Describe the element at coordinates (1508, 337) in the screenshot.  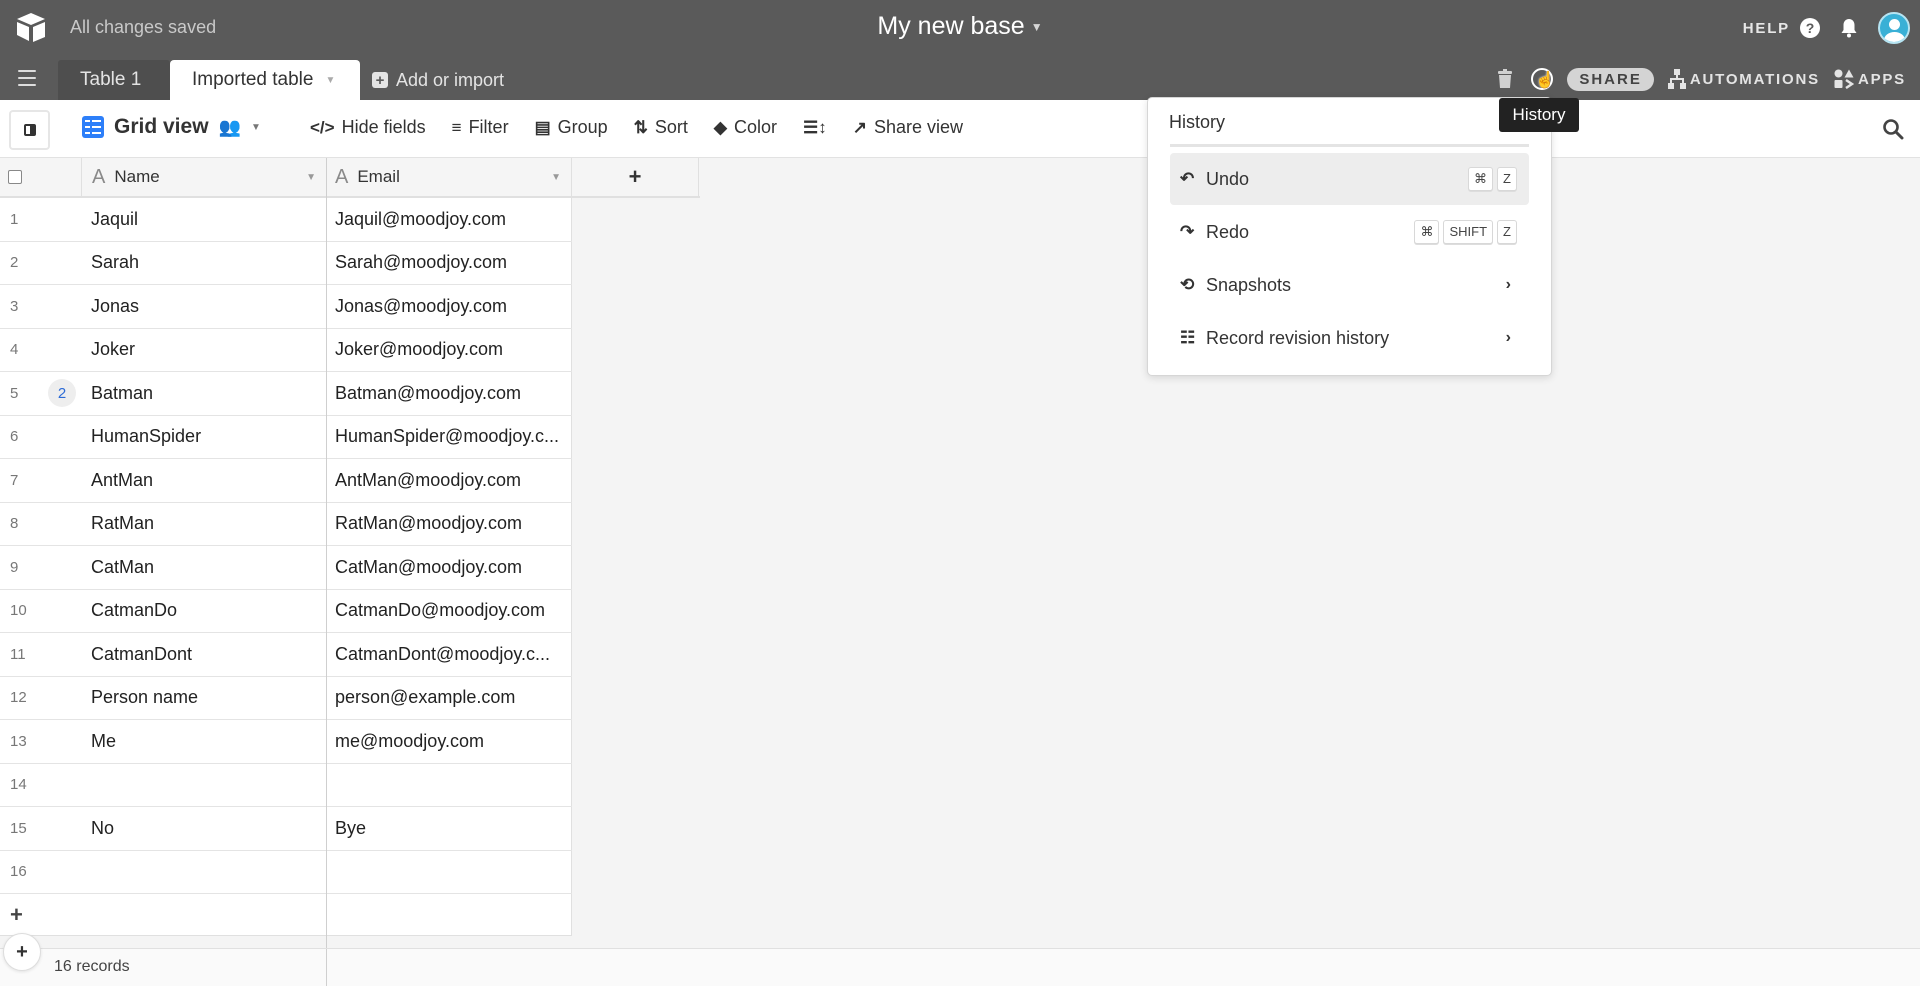
I see `chevron-right-icon: ›` at that location.